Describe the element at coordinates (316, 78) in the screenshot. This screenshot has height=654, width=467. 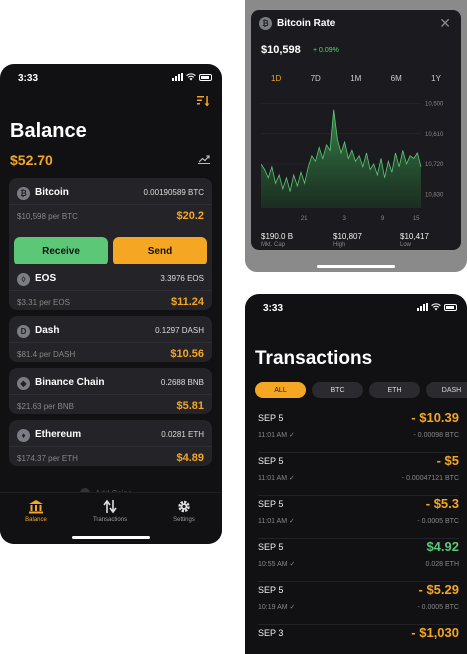
I see `period-7d: 7D` at that location.